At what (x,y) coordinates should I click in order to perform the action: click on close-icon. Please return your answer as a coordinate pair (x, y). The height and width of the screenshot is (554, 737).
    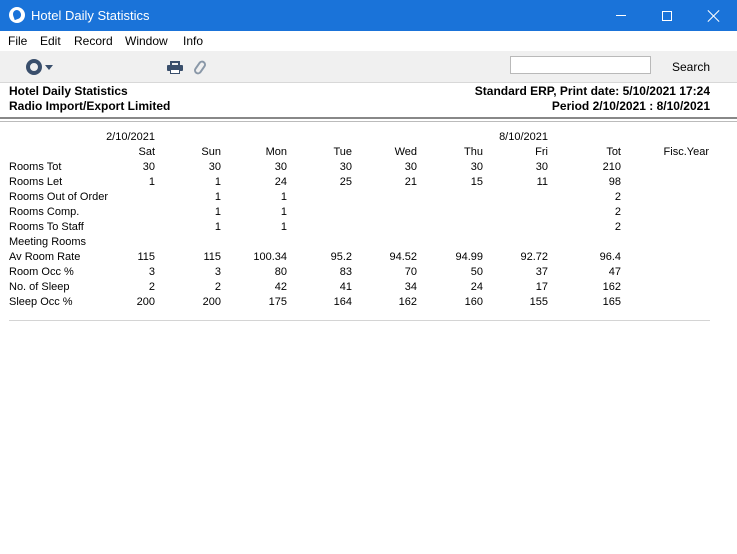
    Looking at the image, I should click on (714, 16).